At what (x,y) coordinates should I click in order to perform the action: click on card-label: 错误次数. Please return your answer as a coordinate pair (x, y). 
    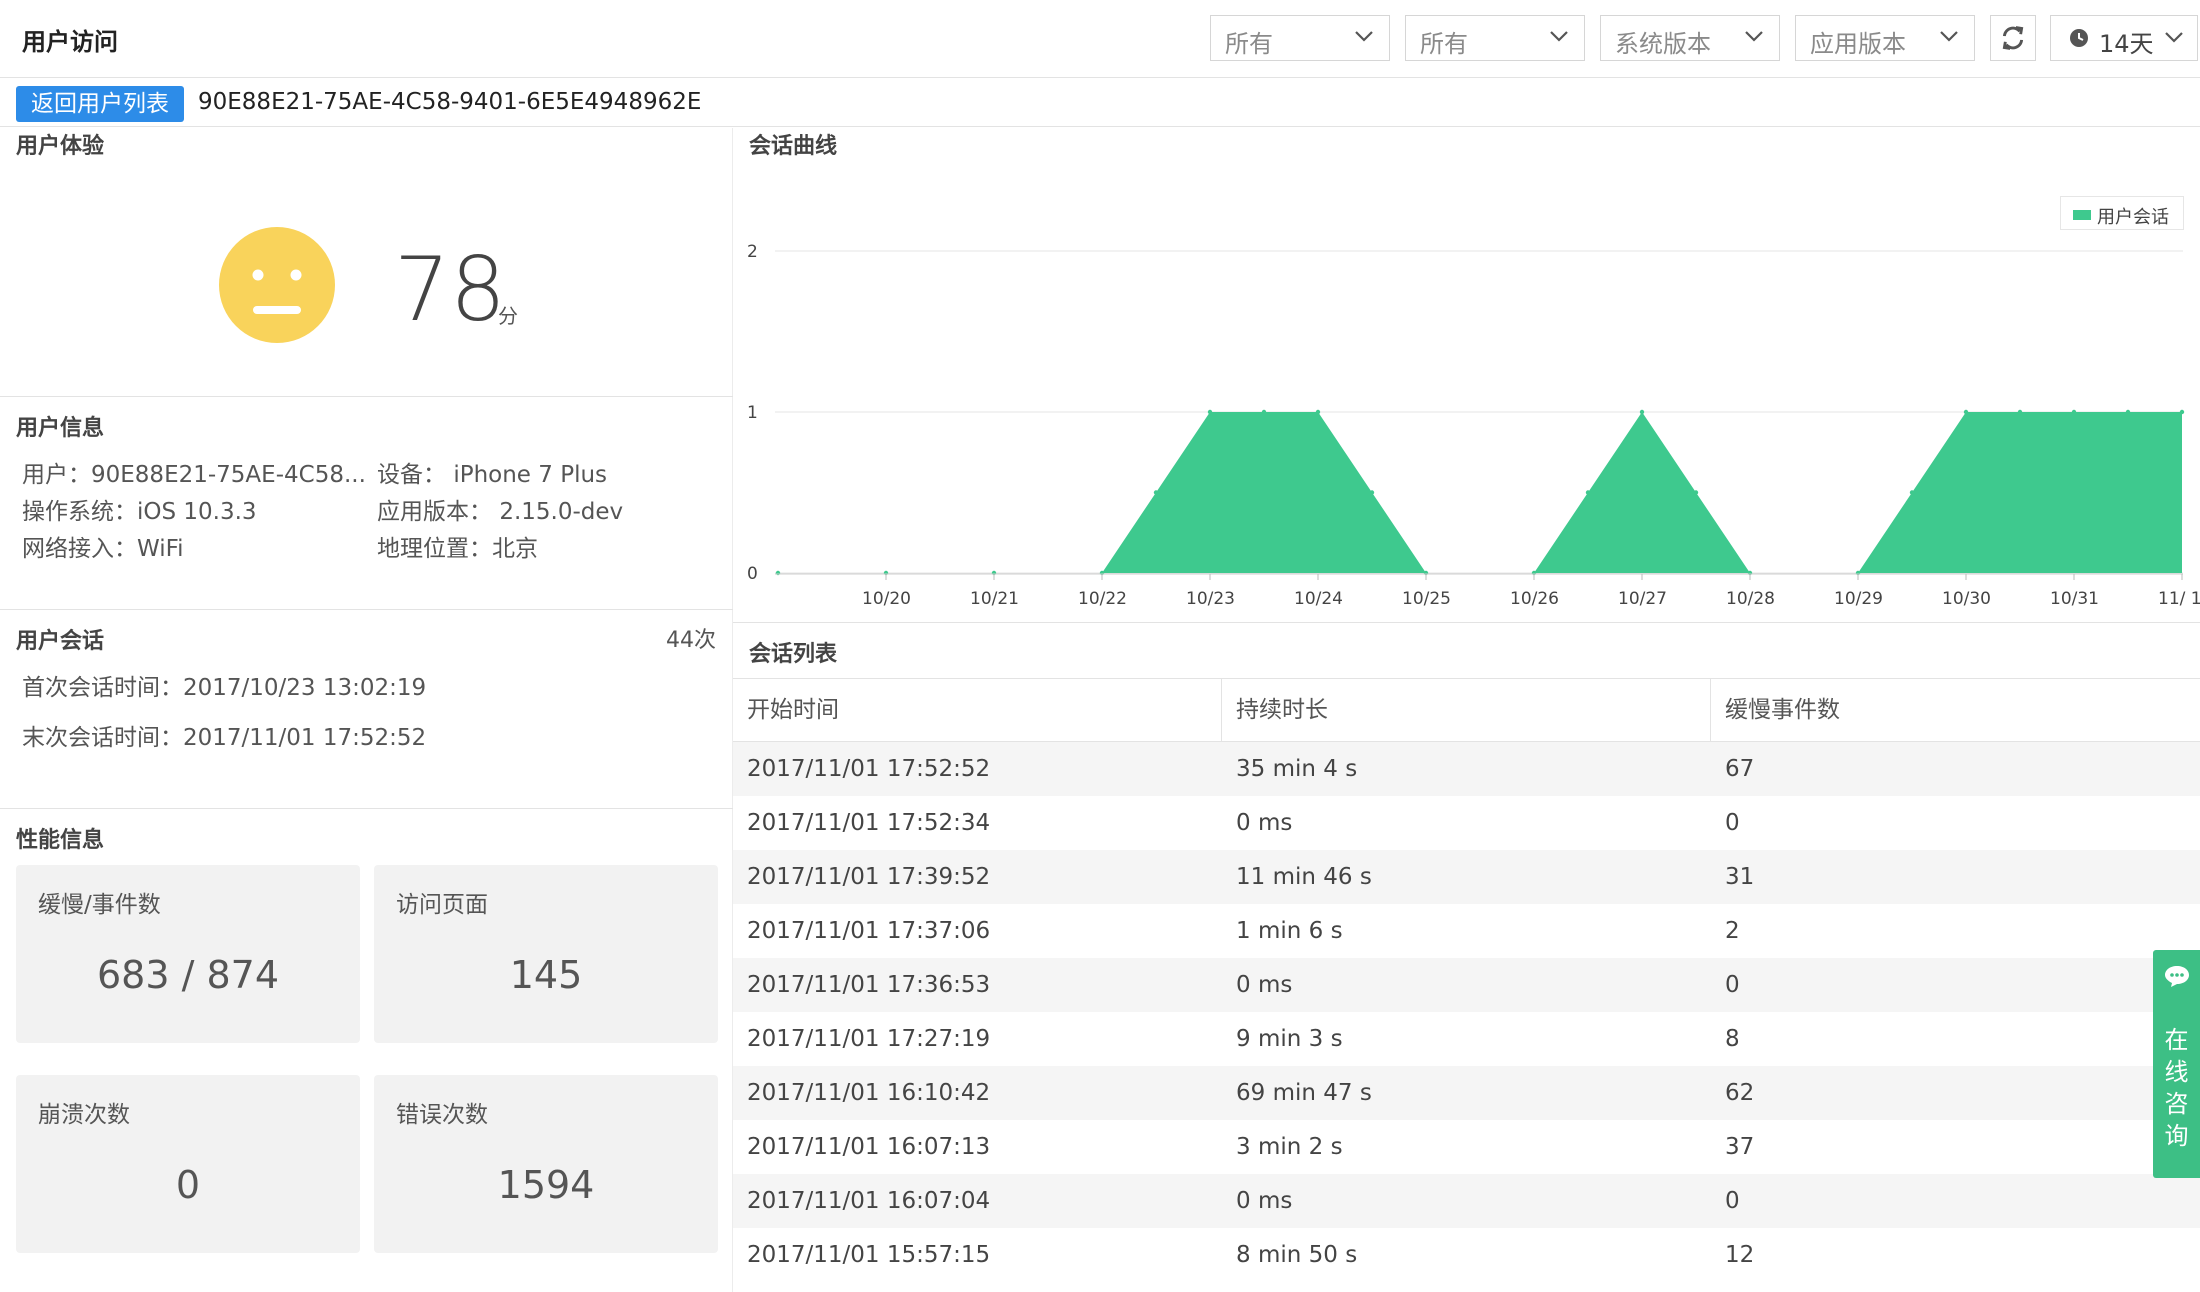
    Looking at the image, I should click on (442, 1115).